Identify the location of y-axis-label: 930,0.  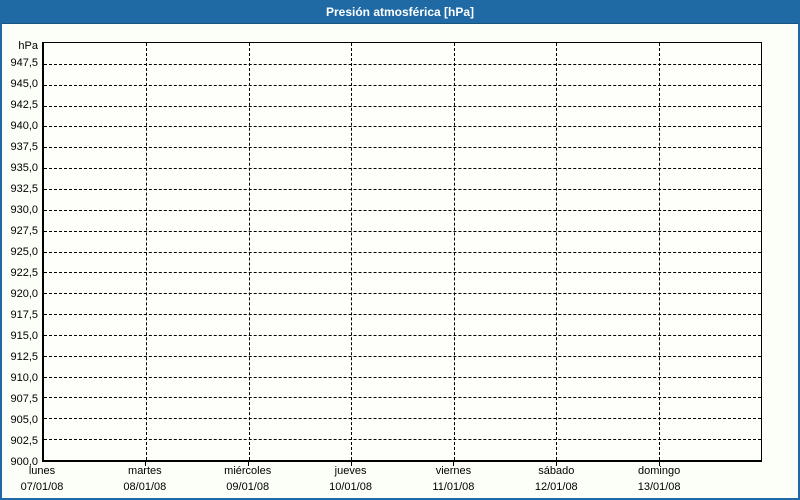
(24, 210).